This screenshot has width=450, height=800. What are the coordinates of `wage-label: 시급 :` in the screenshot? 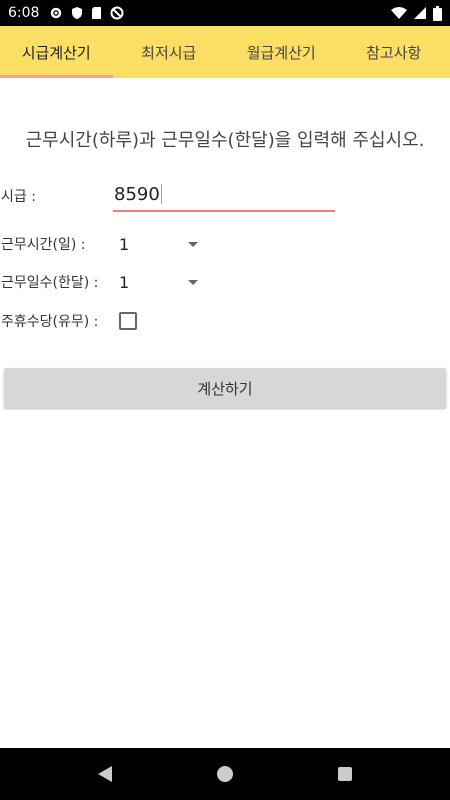 It's located at (18, 197).